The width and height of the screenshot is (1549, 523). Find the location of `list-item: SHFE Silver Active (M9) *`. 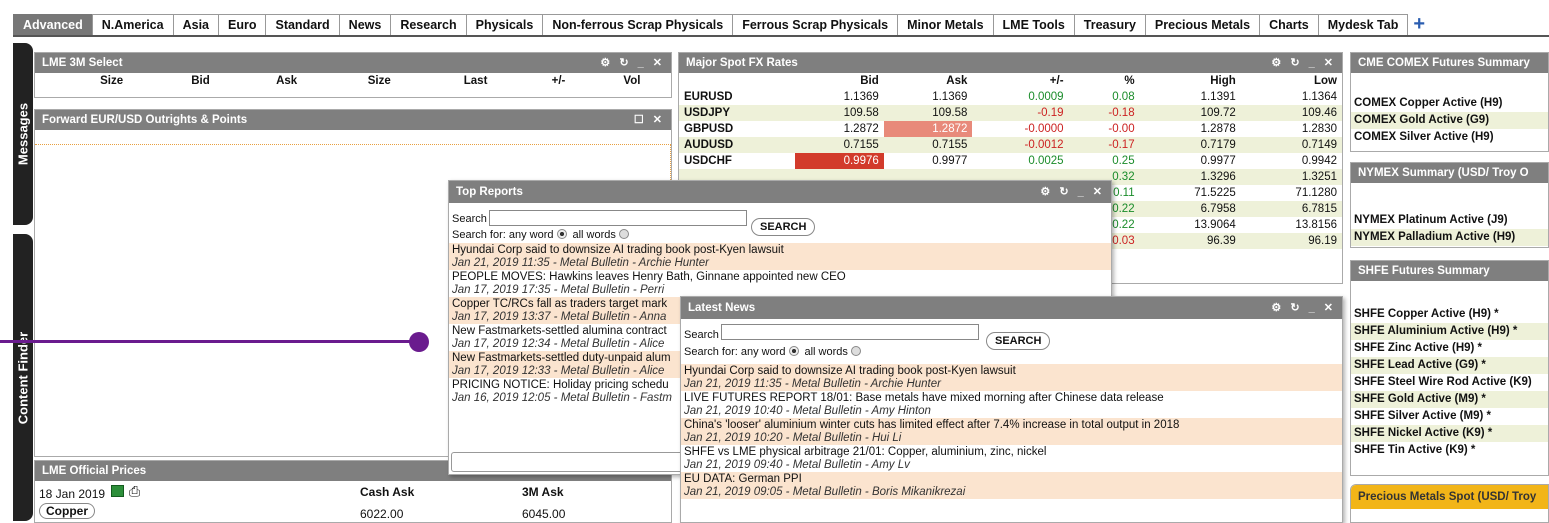

list-item: SHFE Silver Active (M9) * is located at coordinates (1449, 416).